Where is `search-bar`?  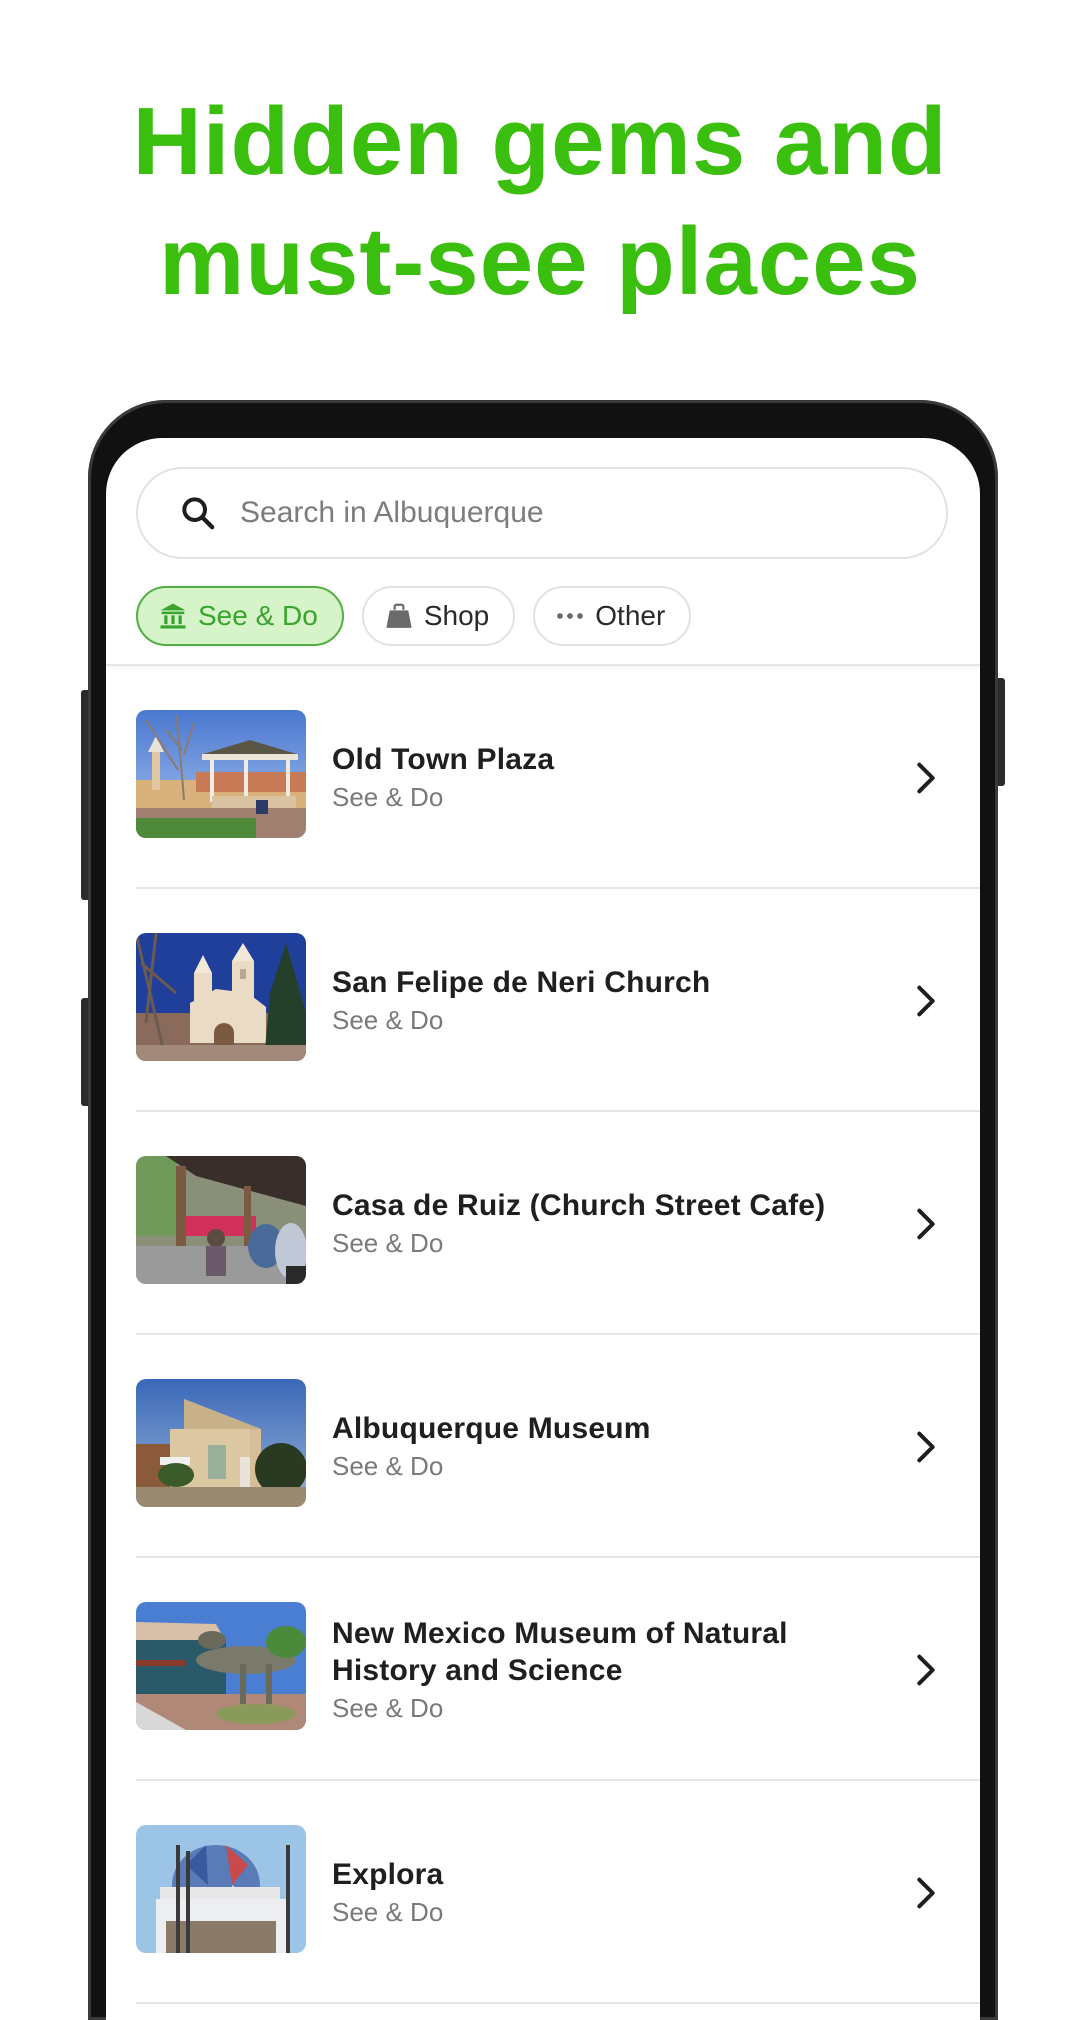 search-bar is located at coordinates (542, 513).